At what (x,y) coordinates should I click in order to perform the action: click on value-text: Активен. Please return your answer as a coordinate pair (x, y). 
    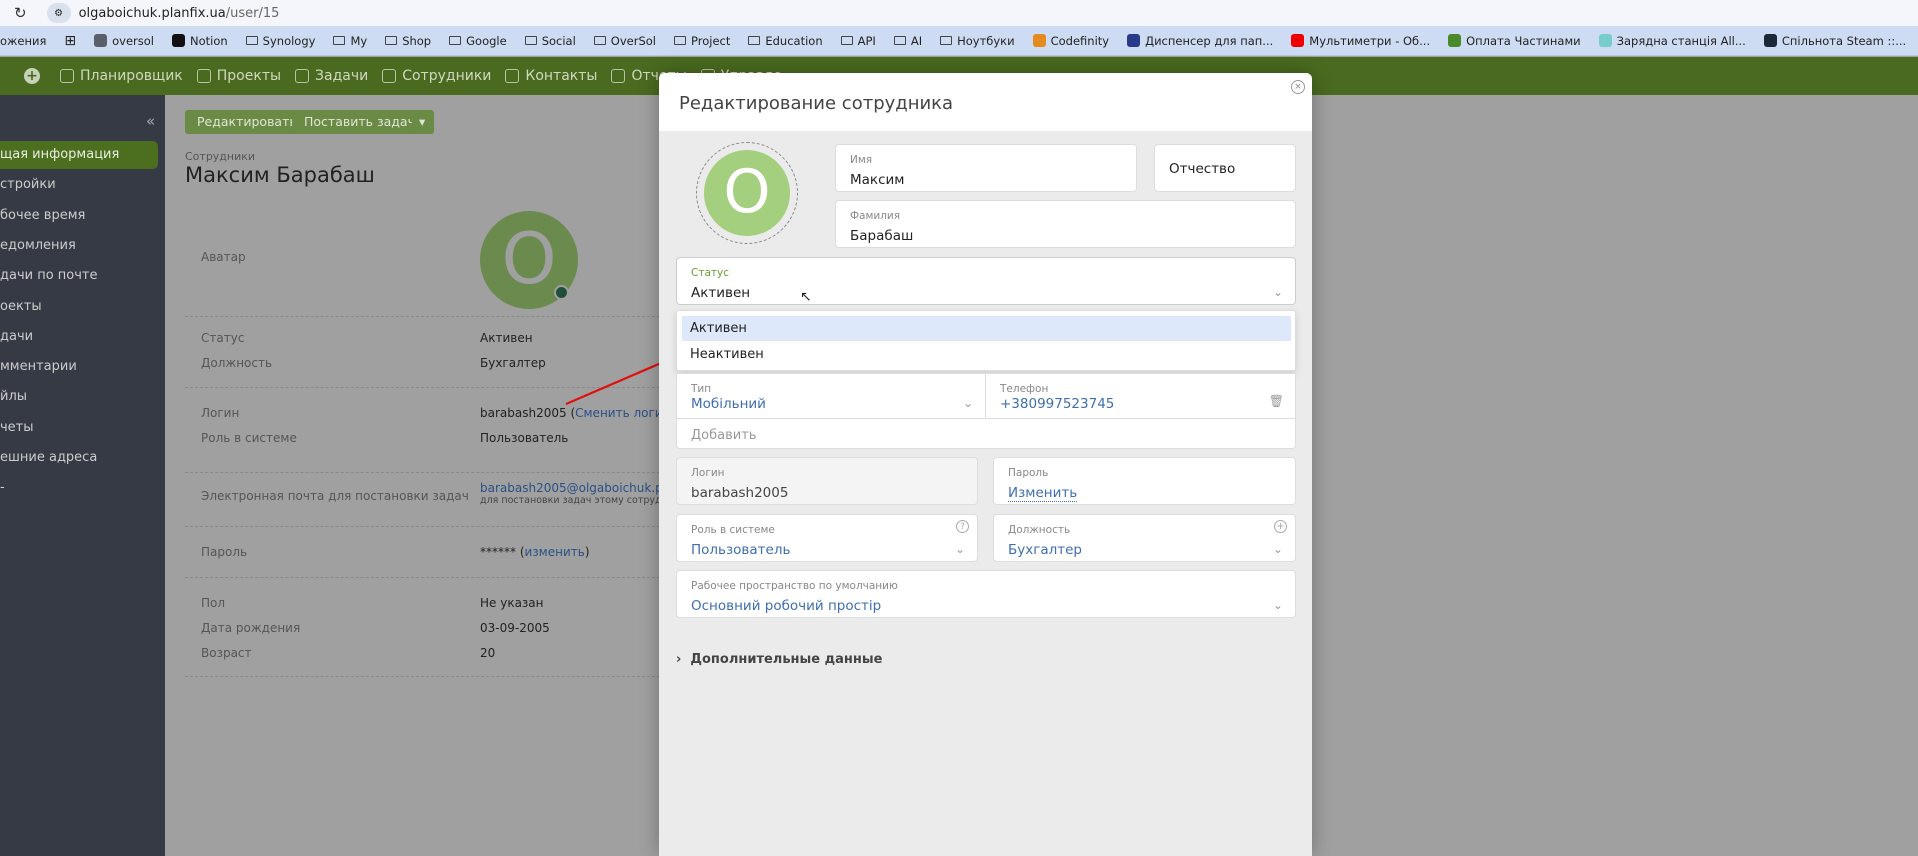
    Looking at the image, I should click on (506, 338).